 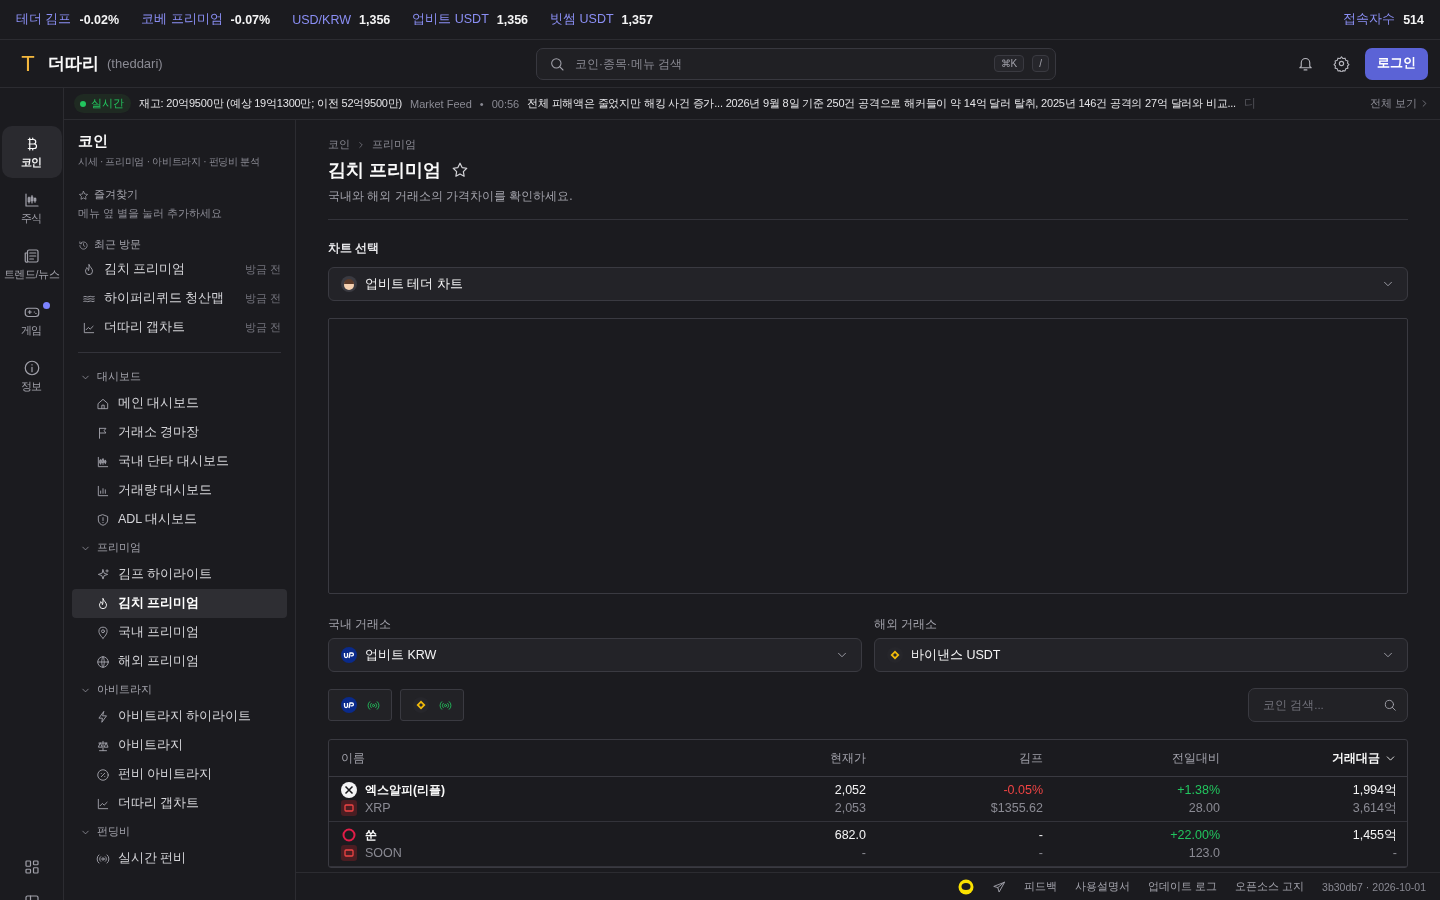 I want to click on nav-item: 더따리 갭차트, so click(x=179, y=803).